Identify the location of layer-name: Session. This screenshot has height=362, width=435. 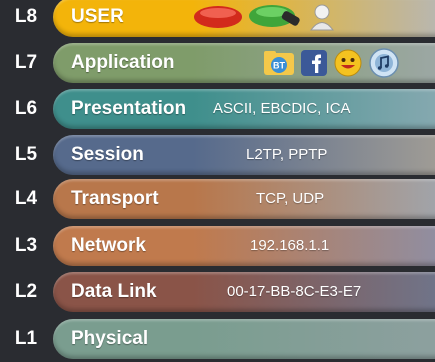
(107, 154).